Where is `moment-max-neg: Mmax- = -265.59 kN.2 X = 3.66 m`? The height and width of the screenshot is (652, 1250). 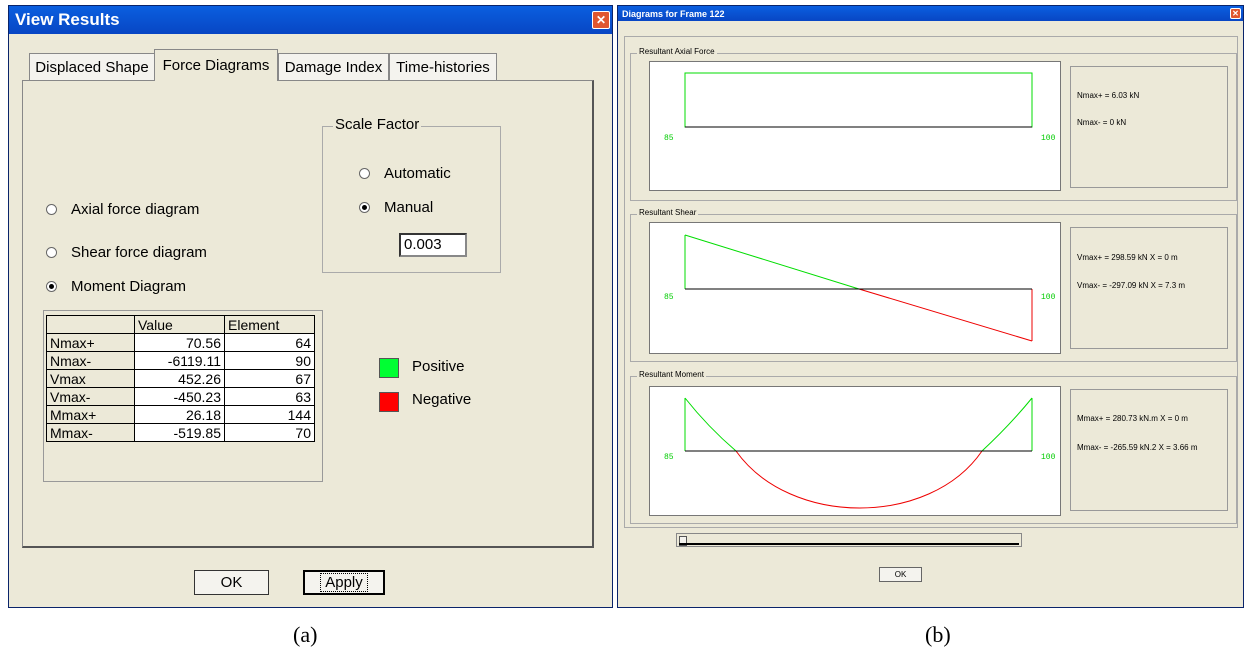 moment-max-neg: Mmax- = -265.59 kN.2 X = 3.66 m is located at coordinates (1137, 447).